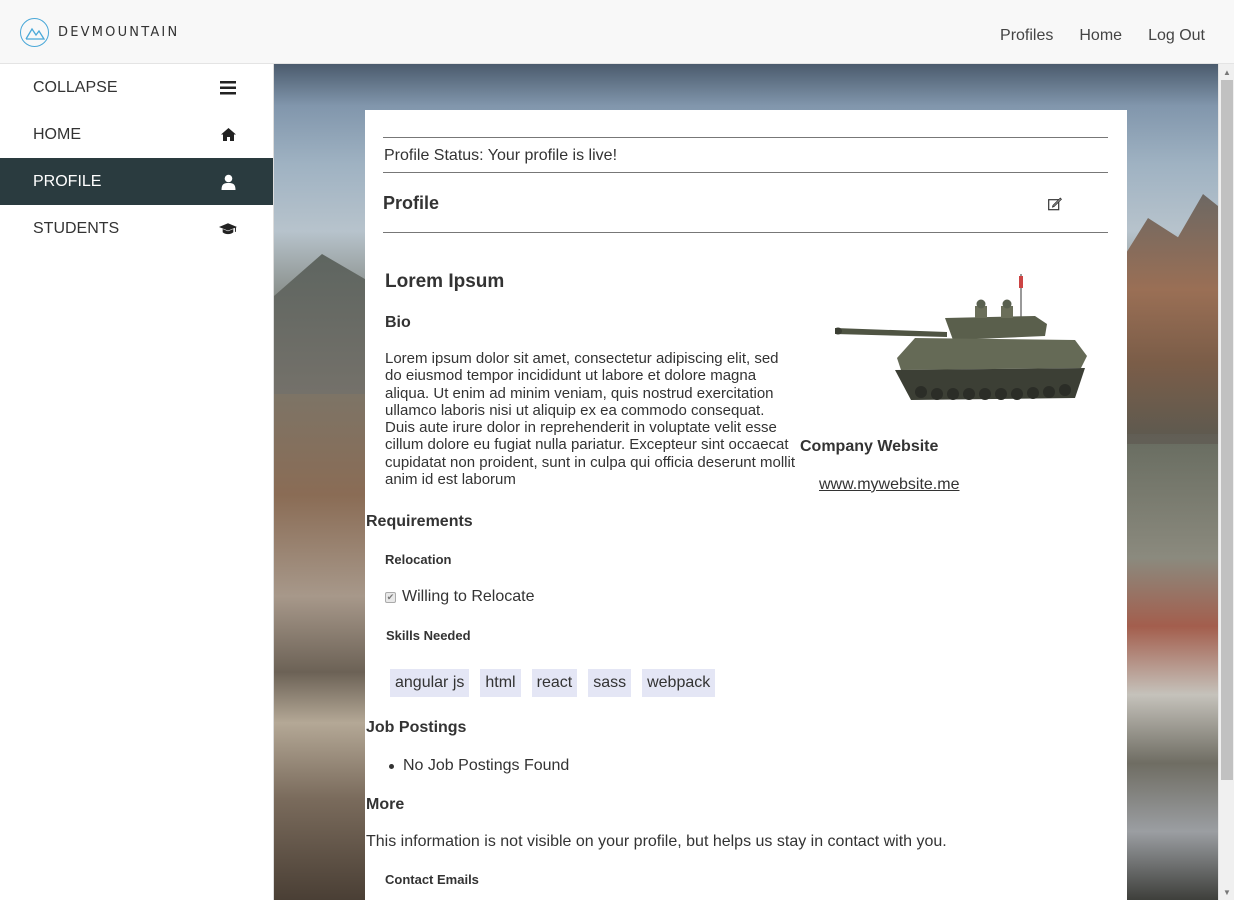 This screenshot has height=900, width=1234. I want to click on profile-name: Lorem Ipsum, so click(445, 281).